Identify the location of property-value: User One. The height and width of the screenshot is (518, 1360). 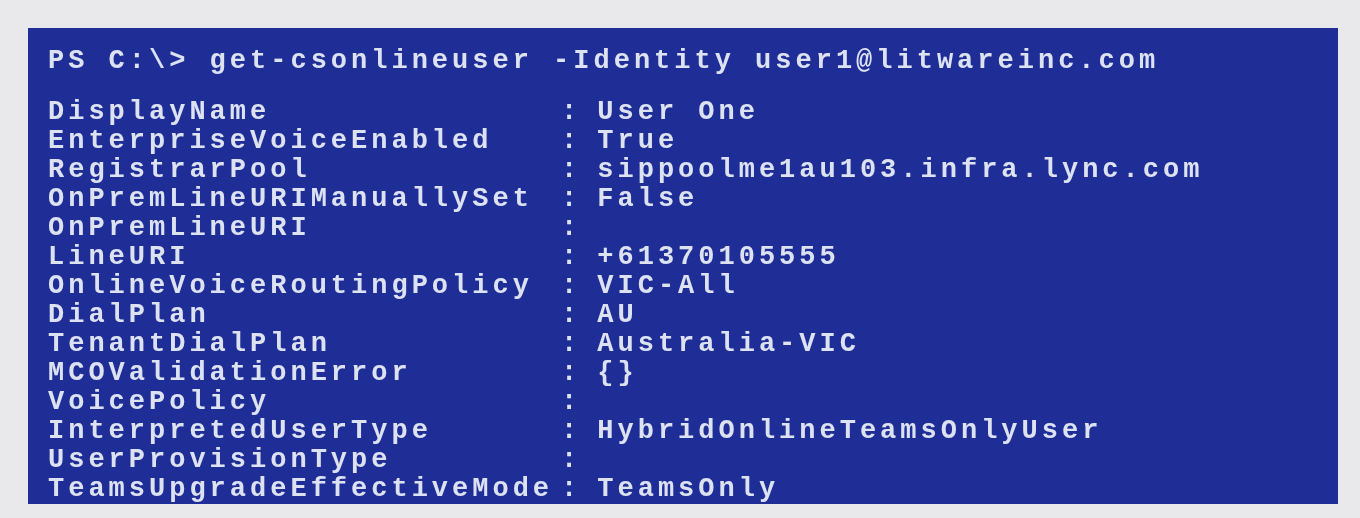
(678, 112).